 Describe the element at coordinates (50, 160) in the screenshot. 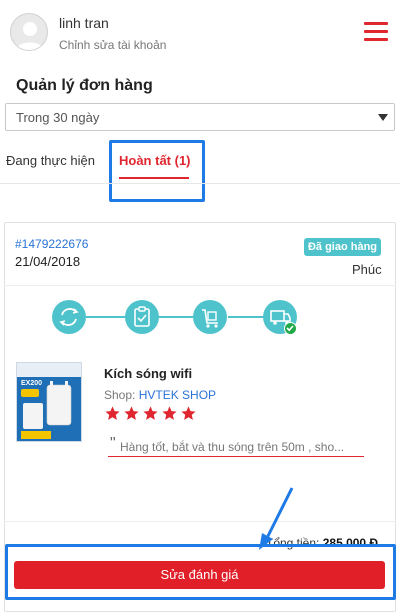

I see `tab-processing: Đang thực hiện` at that location.